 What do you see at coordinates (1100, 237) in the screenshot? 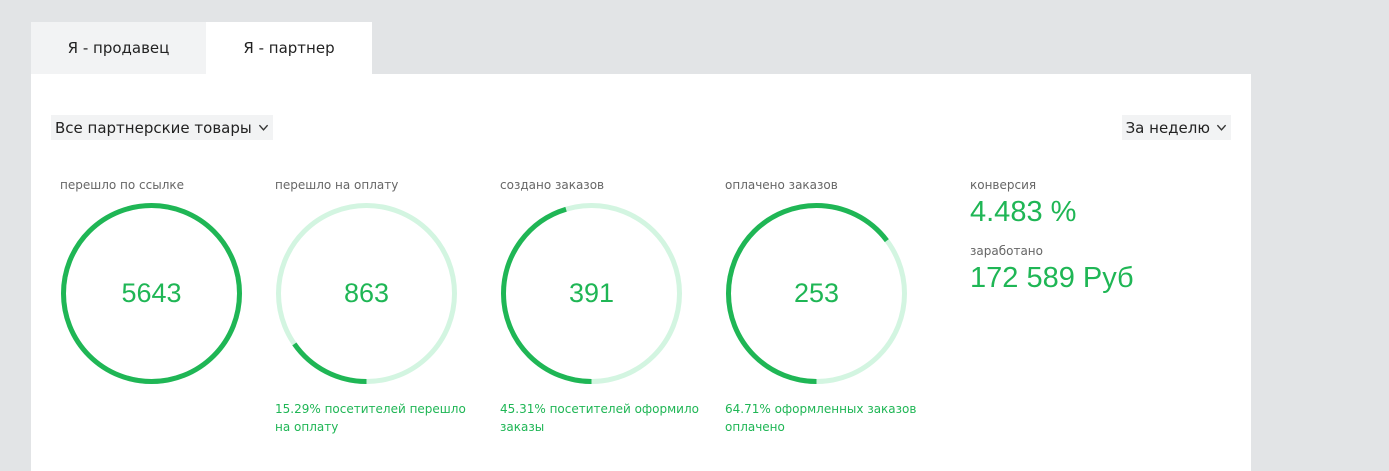
I see `summary-block: конверсия 4.483 % заработано 172 589 Руб` at bounding box center [1100, 237].